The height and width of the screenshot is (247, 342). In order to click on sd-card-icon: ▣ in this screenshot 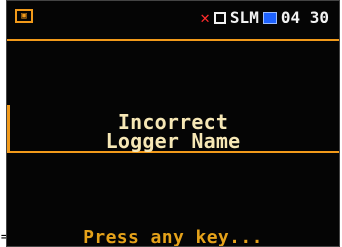, I will do `click(24, 16)`.